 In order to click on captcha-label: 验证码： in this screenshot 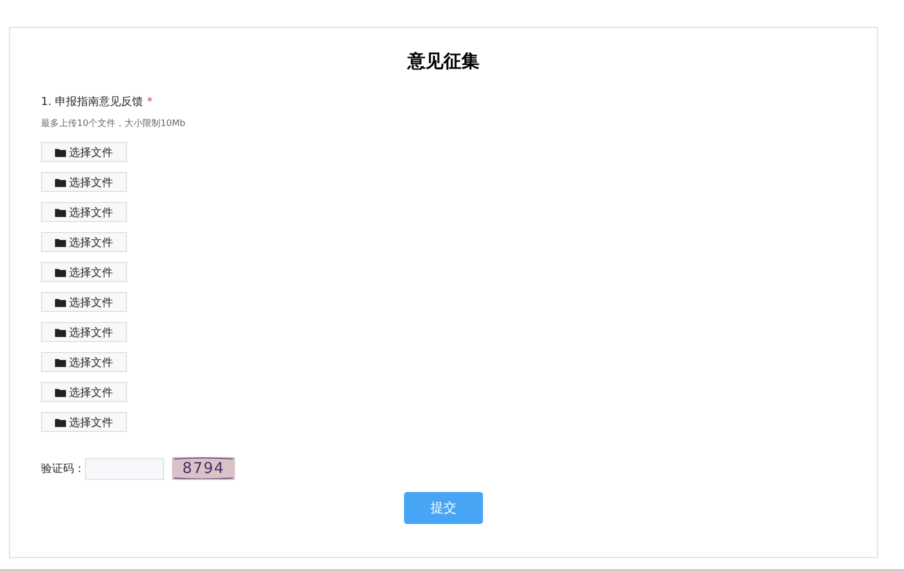, I will do `click(63, 468)`.